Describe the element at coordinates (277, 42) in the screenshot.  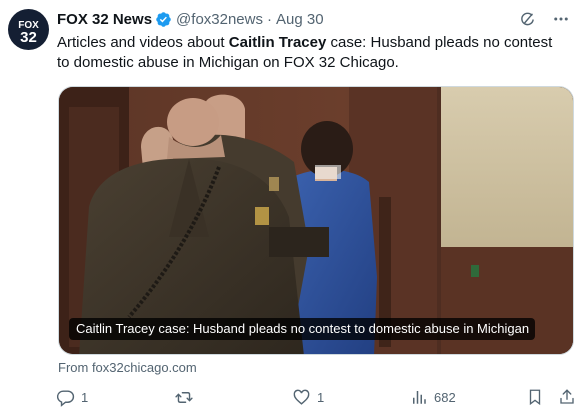
I see `post-text-bold: Caitlin Tracey` at that location.